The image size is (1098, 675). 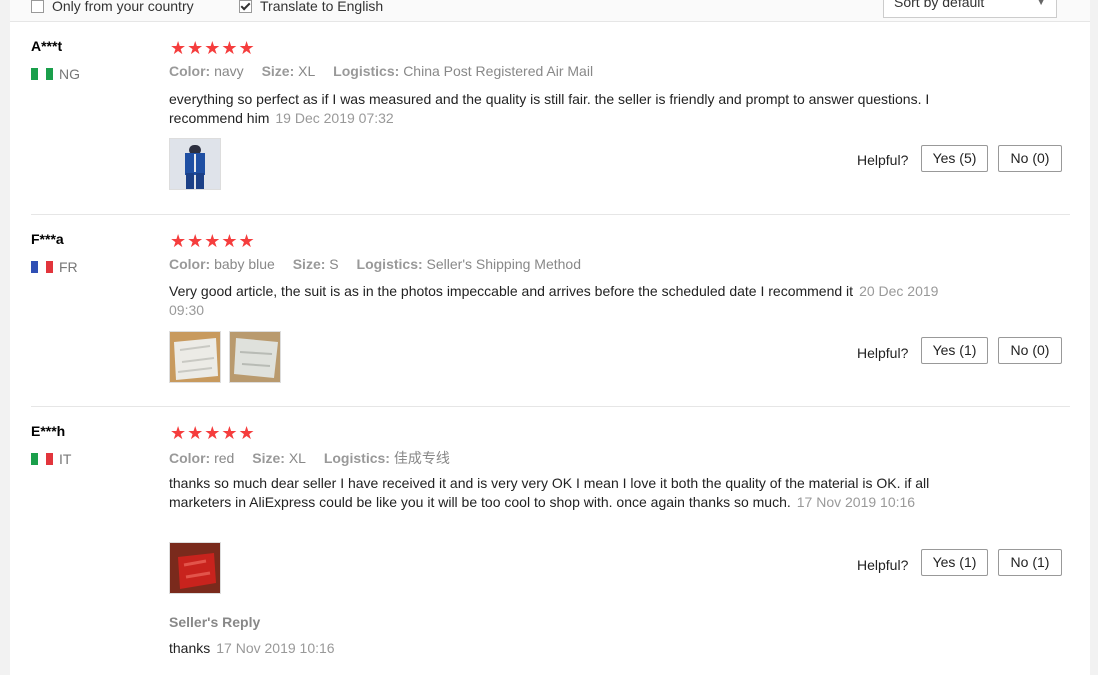 What do you see at coordinates (215, 622) in the screenshot?
I see `seller-reply-heading: Seller's Reply` at bounding box center [215, 622].